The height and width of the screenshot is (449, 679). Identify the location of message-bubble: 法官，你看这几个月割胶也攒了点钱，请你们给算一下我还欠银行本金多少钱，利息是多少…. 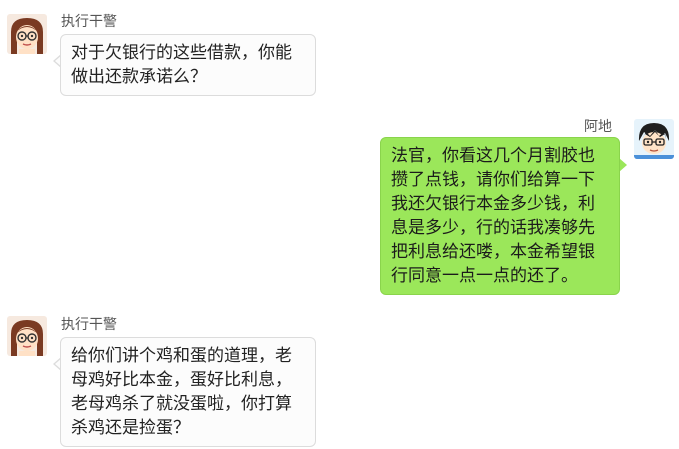
(500, 216).